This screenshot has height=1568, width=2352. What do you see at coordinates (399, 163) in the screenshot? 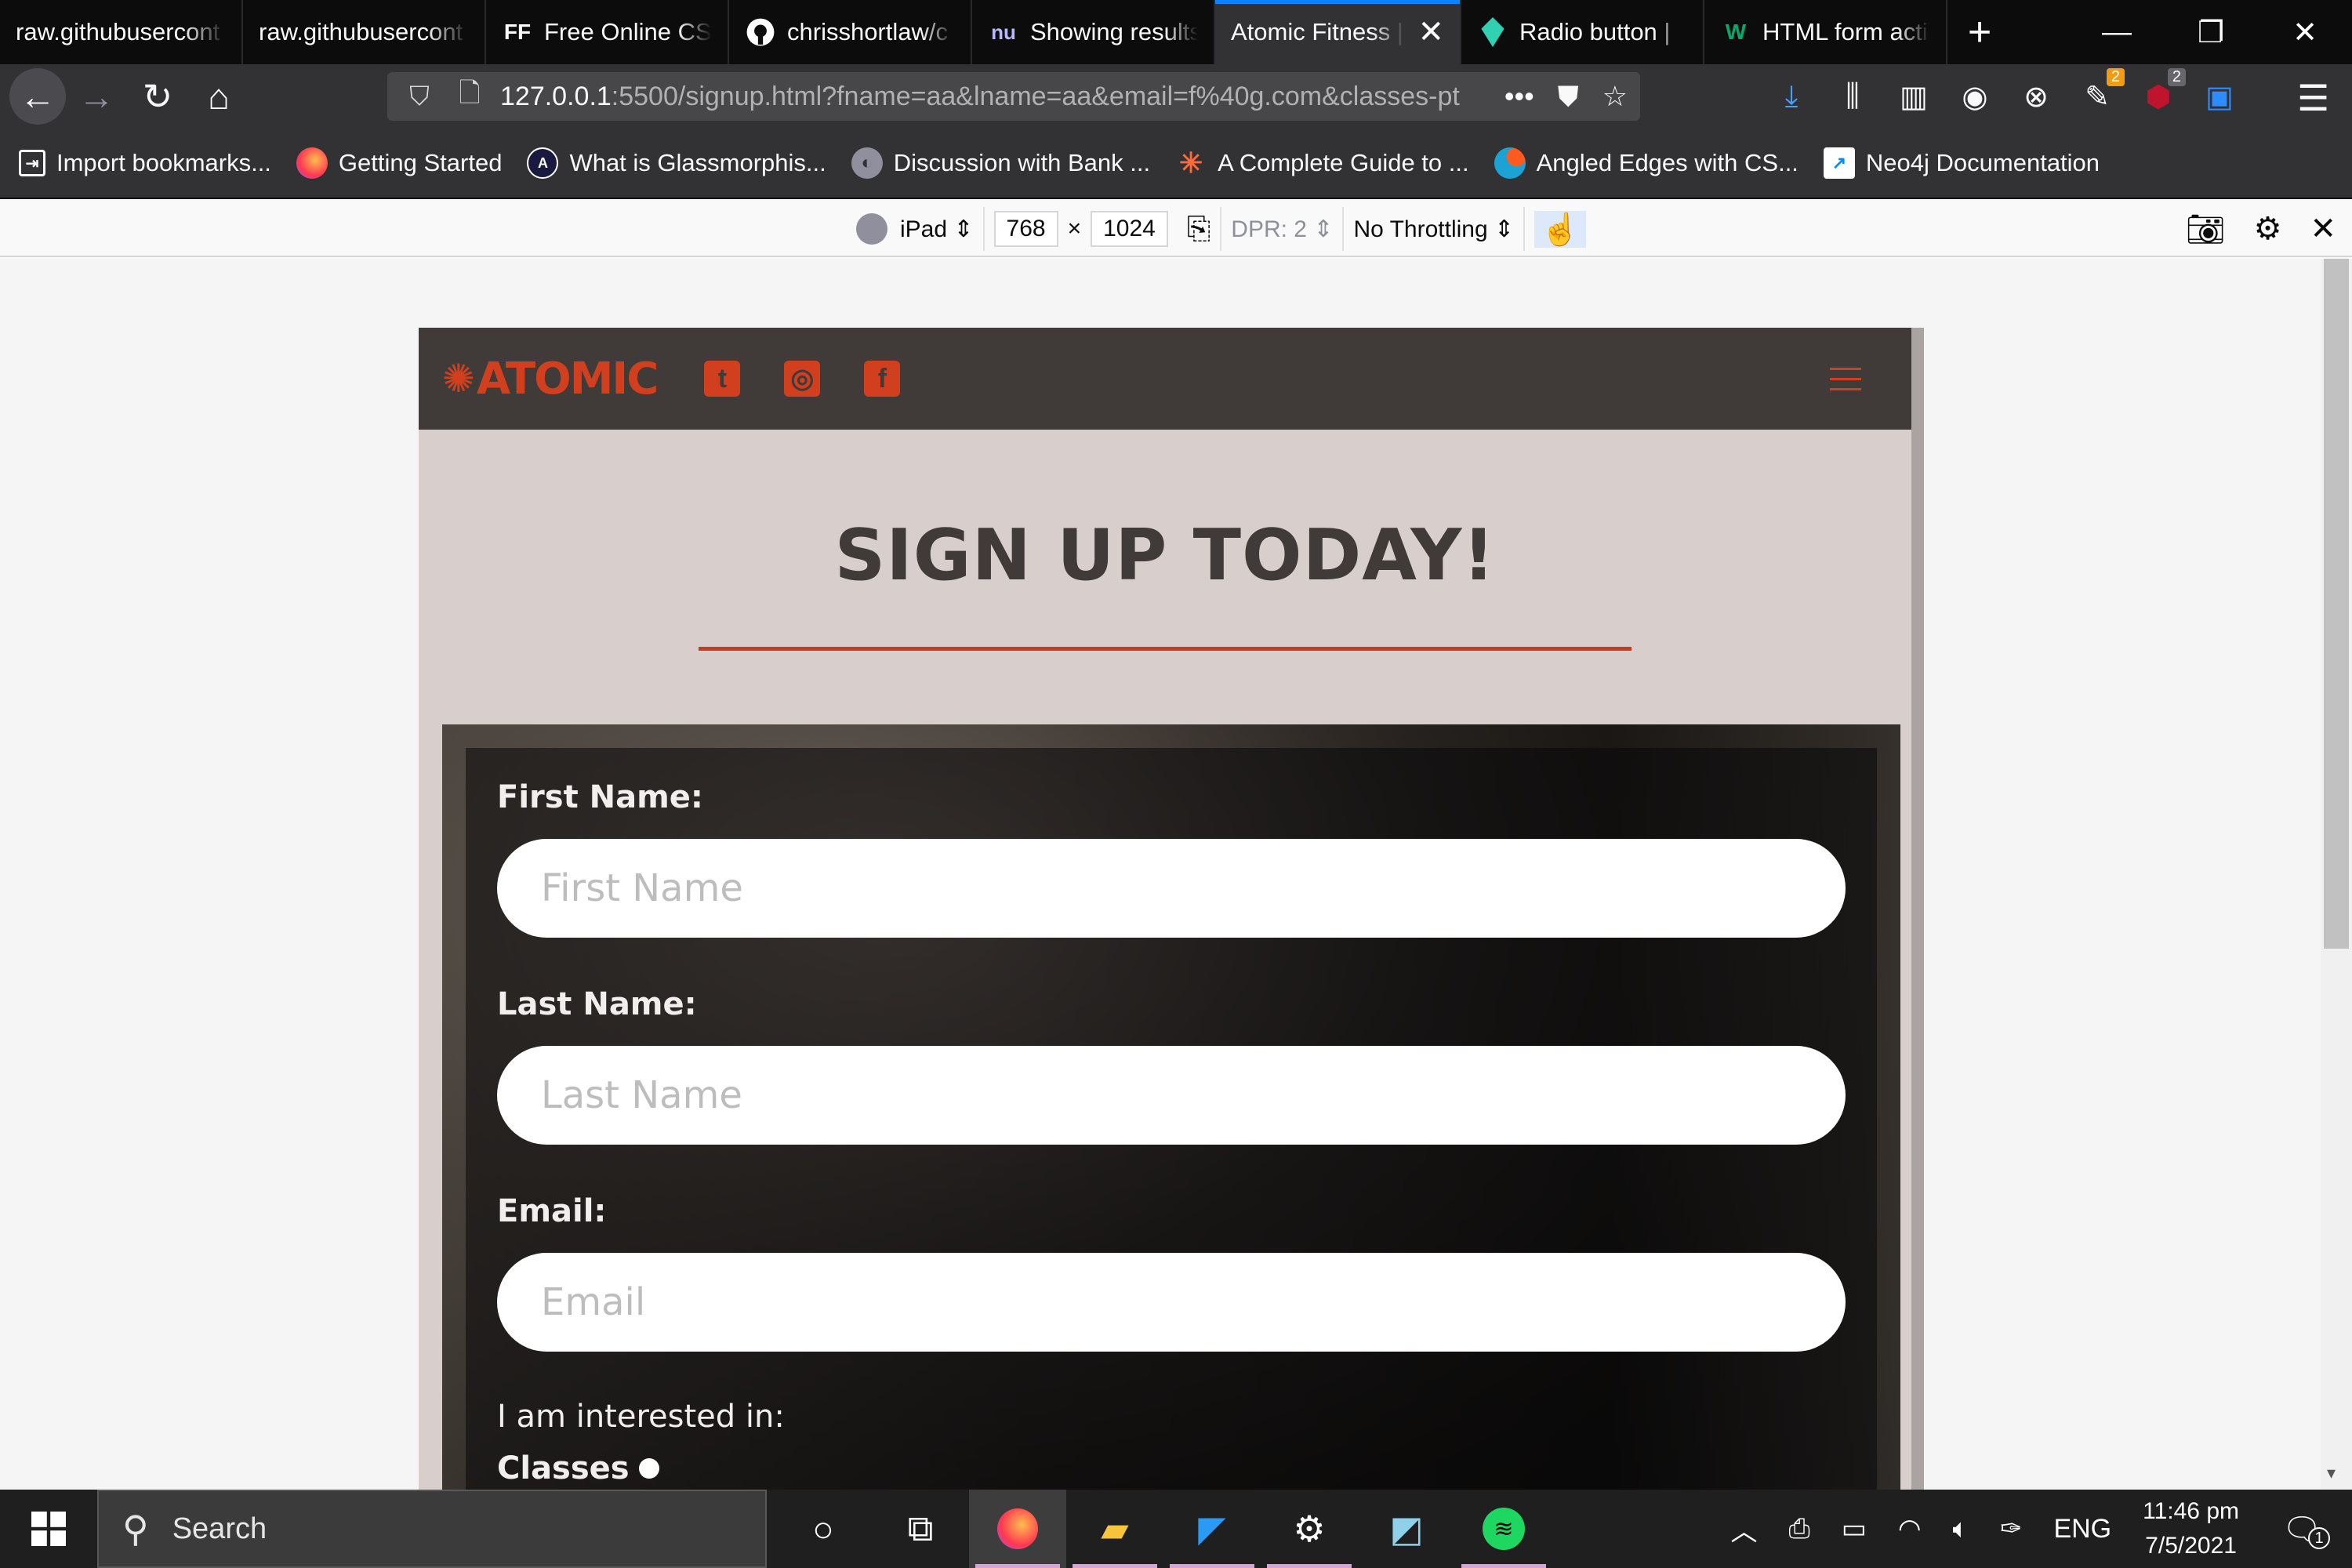
I see `bookmark-item: Getting Started` at bounding box center [399, 163].